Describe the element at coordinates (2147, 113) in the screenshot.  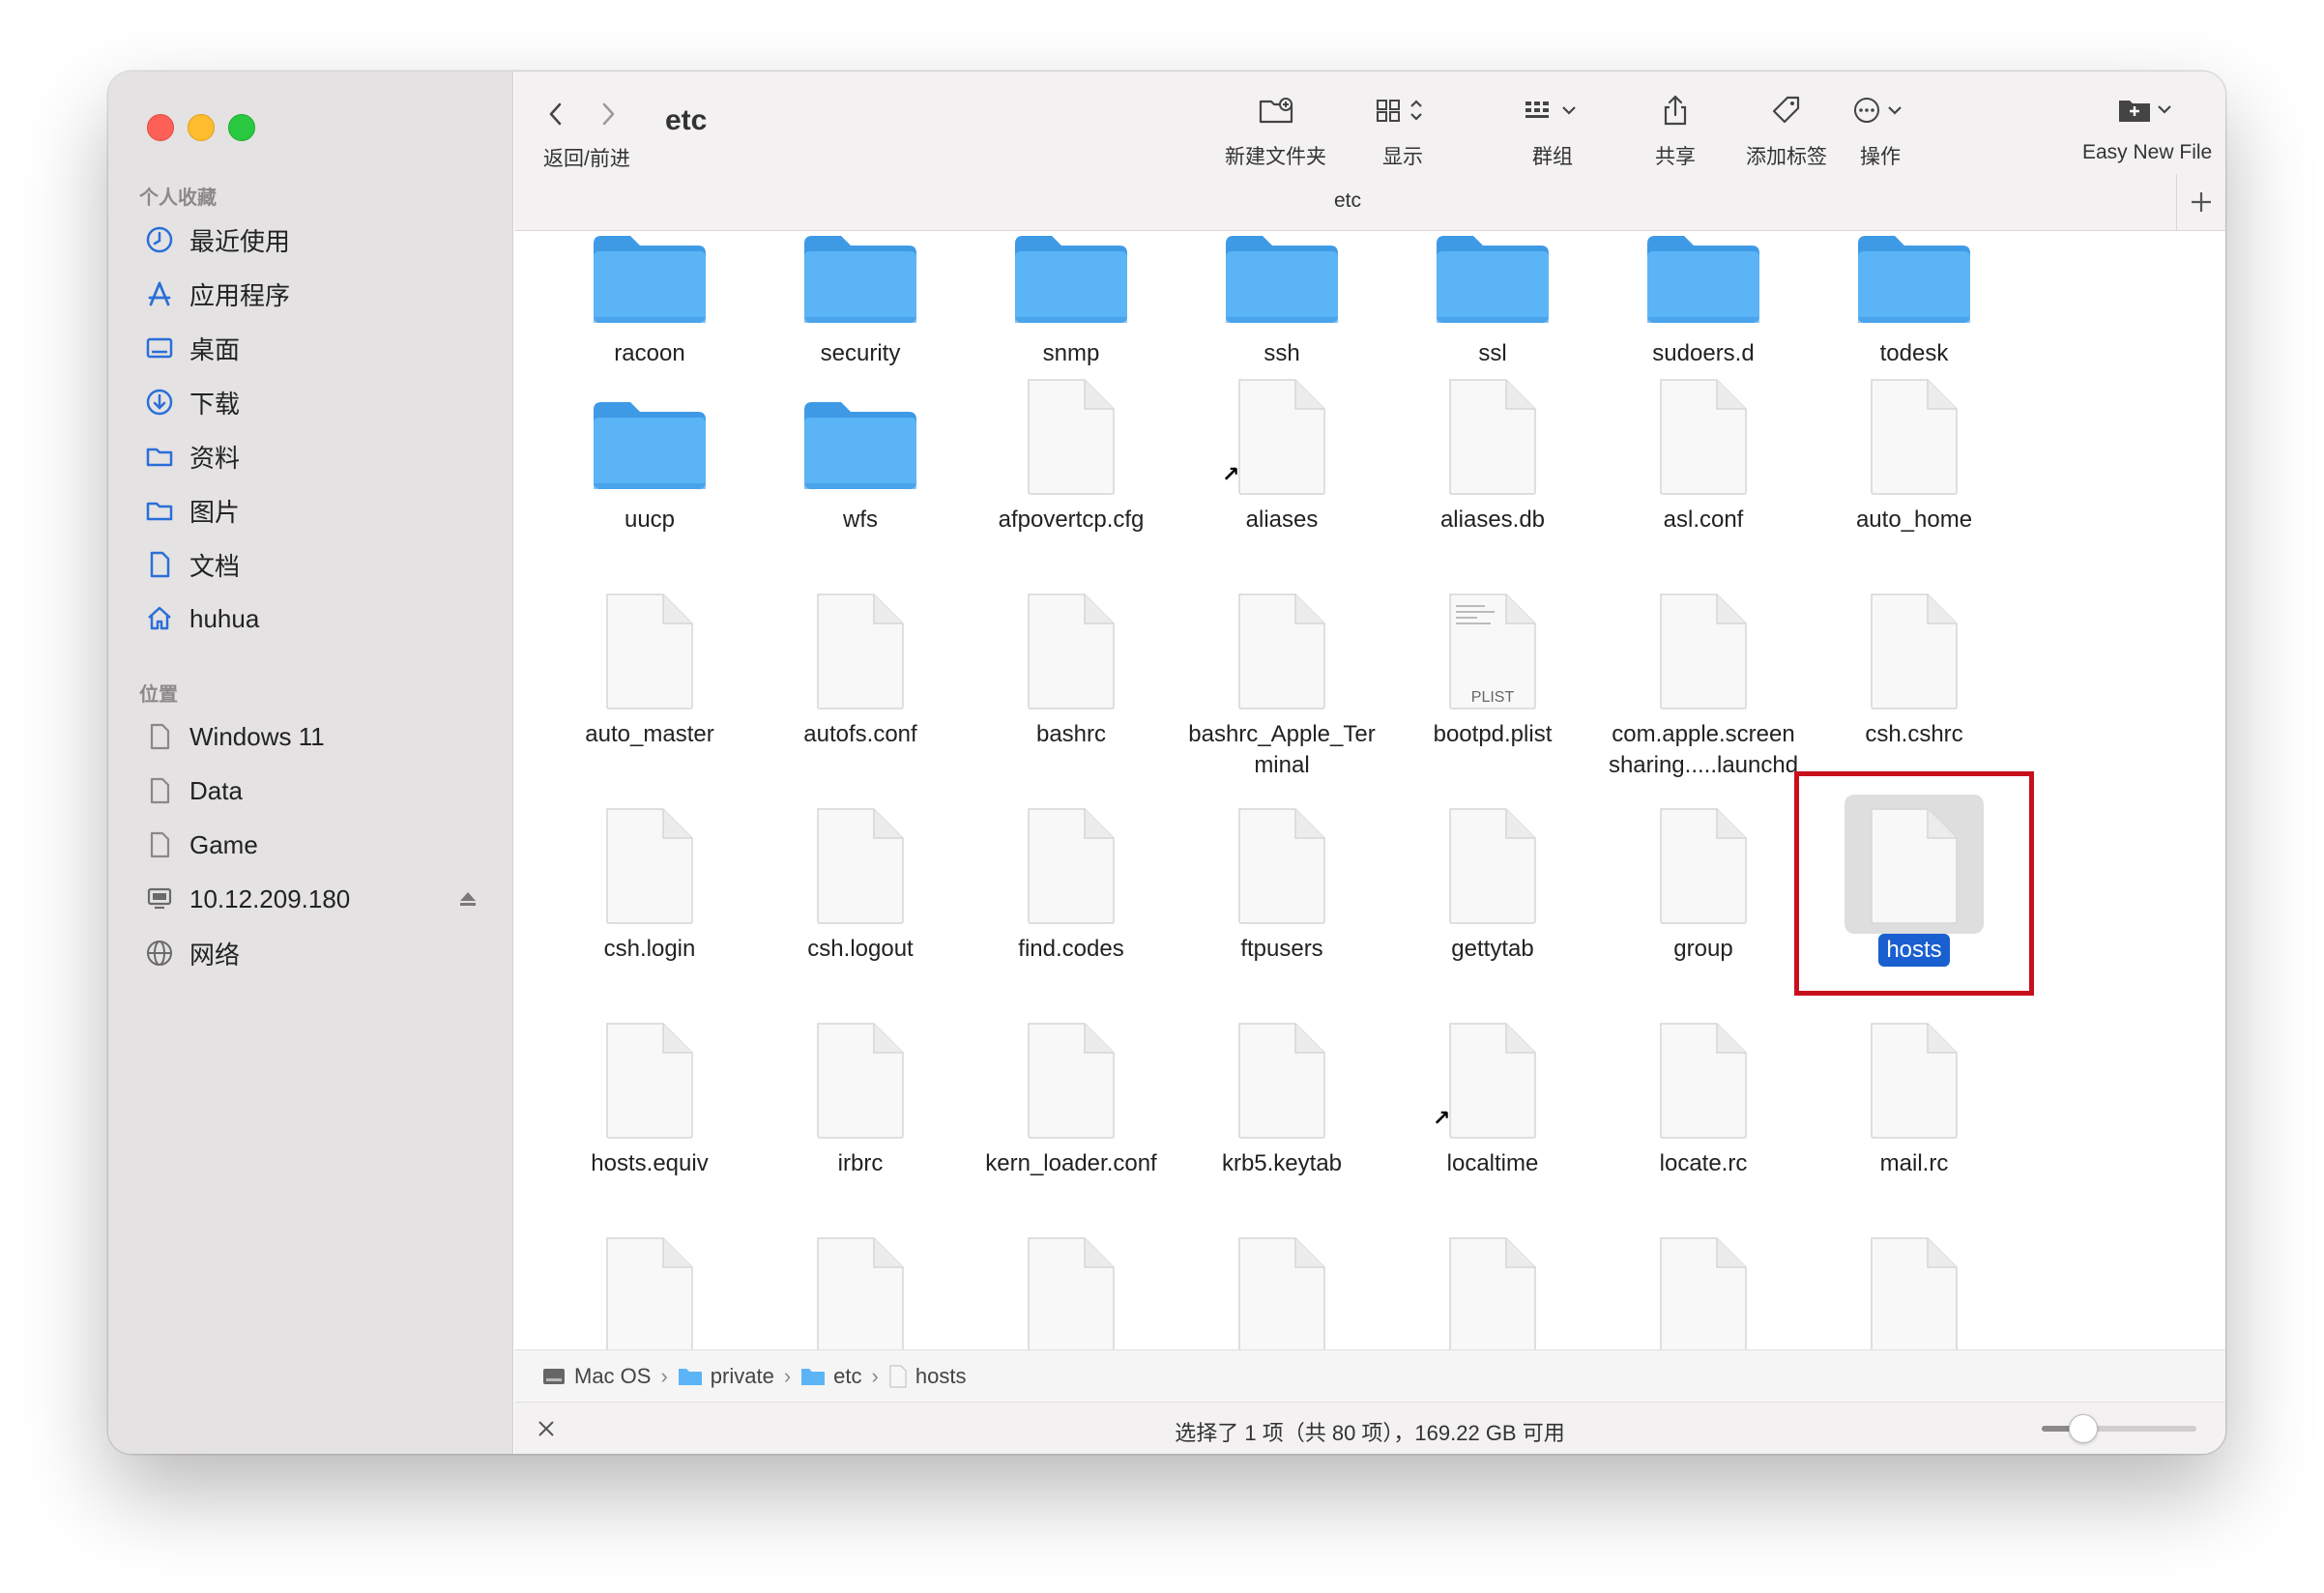
I see `easy-new-file-icon` at that location.